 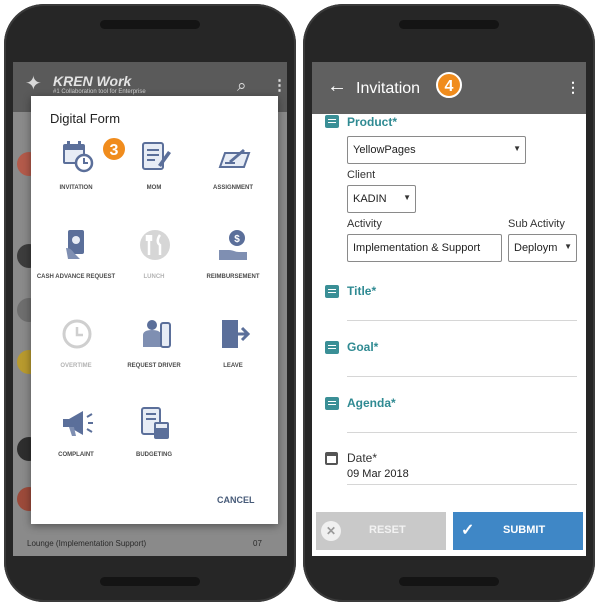 What do you see at coordinates (449, 529) in the screenshot?
I see `form-footer: ✕ RESET ✓ SUBMIT` at bounding box center [449, 529].